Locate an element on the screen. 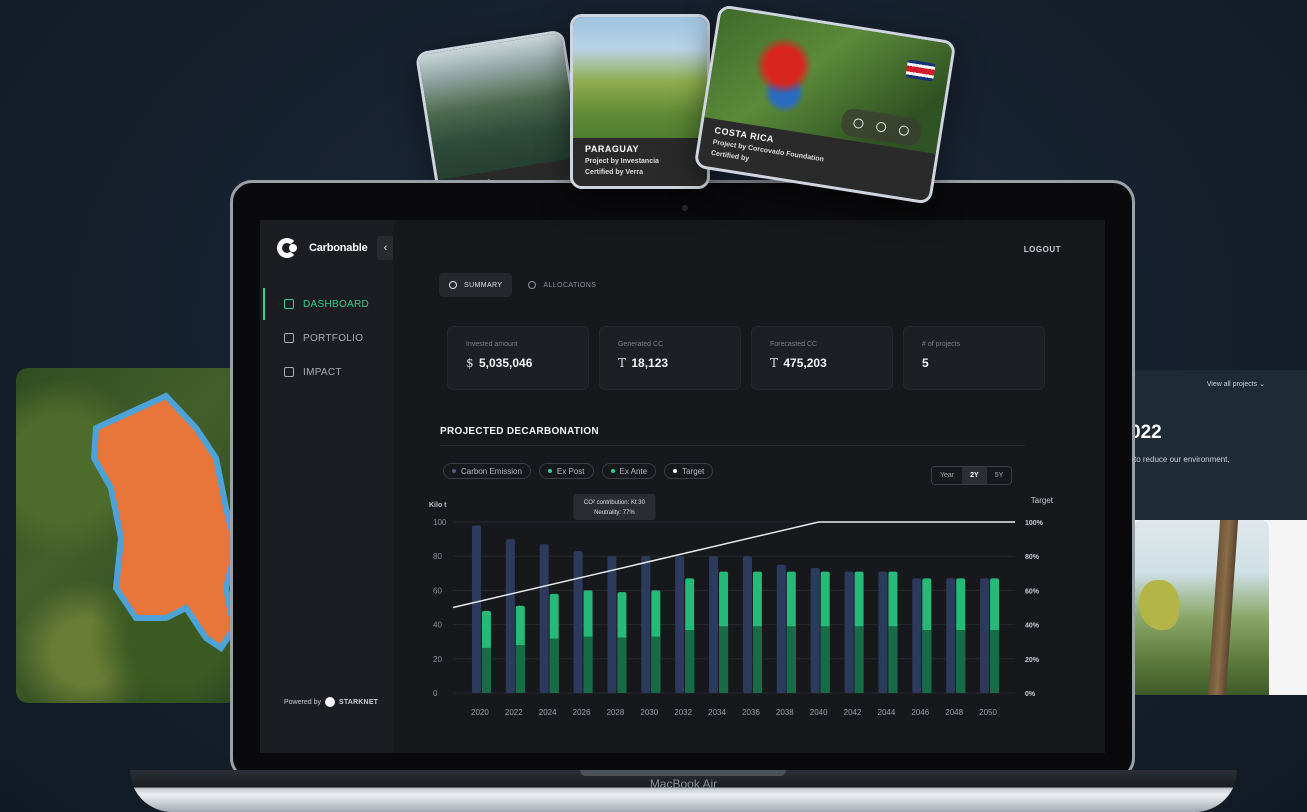 This screenshot has height=812, width=1307. tab-allocations: ALLOCATIONS is located at coordinates (562, 285).